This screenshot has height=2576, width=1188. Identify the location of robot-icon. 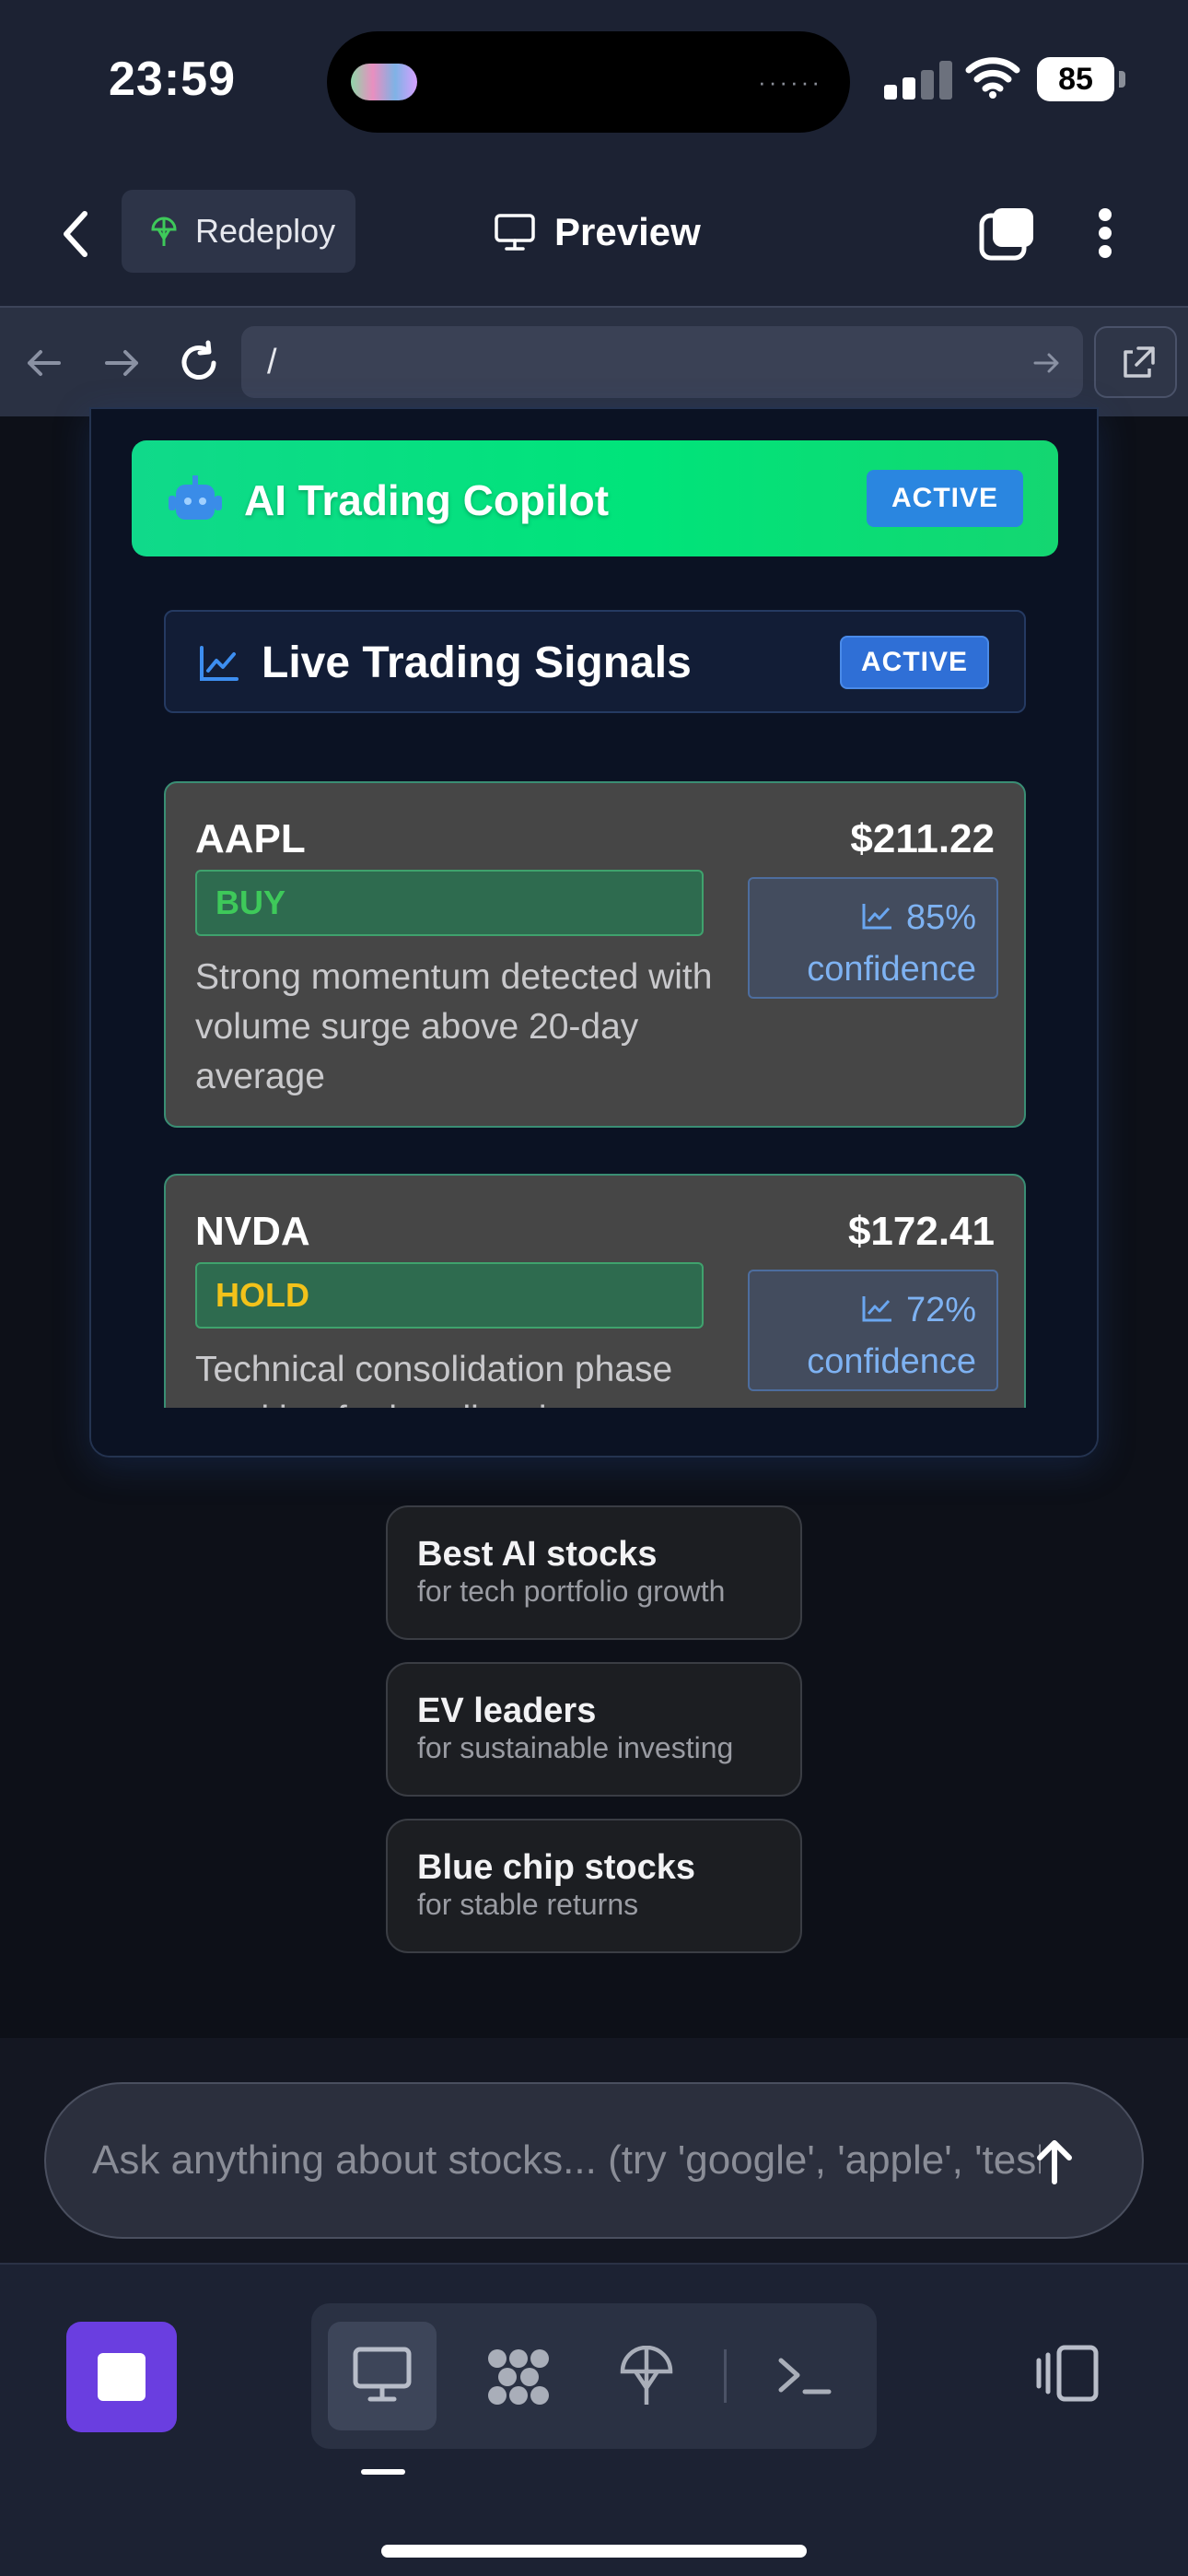
(195, 497).